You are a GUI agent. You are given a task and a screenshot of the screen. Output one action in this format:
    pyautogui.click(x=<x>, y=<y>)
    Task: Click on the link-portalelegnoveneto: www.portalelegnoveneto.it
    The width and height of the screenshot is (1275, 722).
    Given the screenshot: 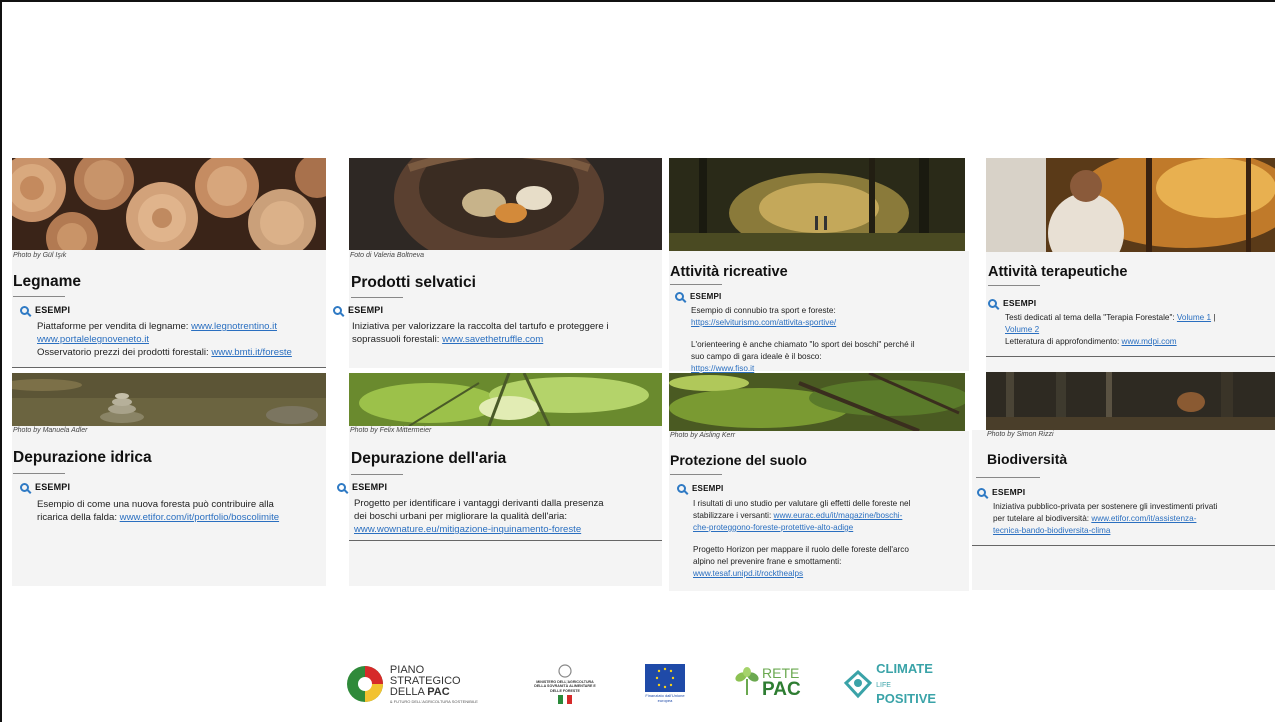 What is the action you would take?
    pyautogui.click(x=93, y=339)
    